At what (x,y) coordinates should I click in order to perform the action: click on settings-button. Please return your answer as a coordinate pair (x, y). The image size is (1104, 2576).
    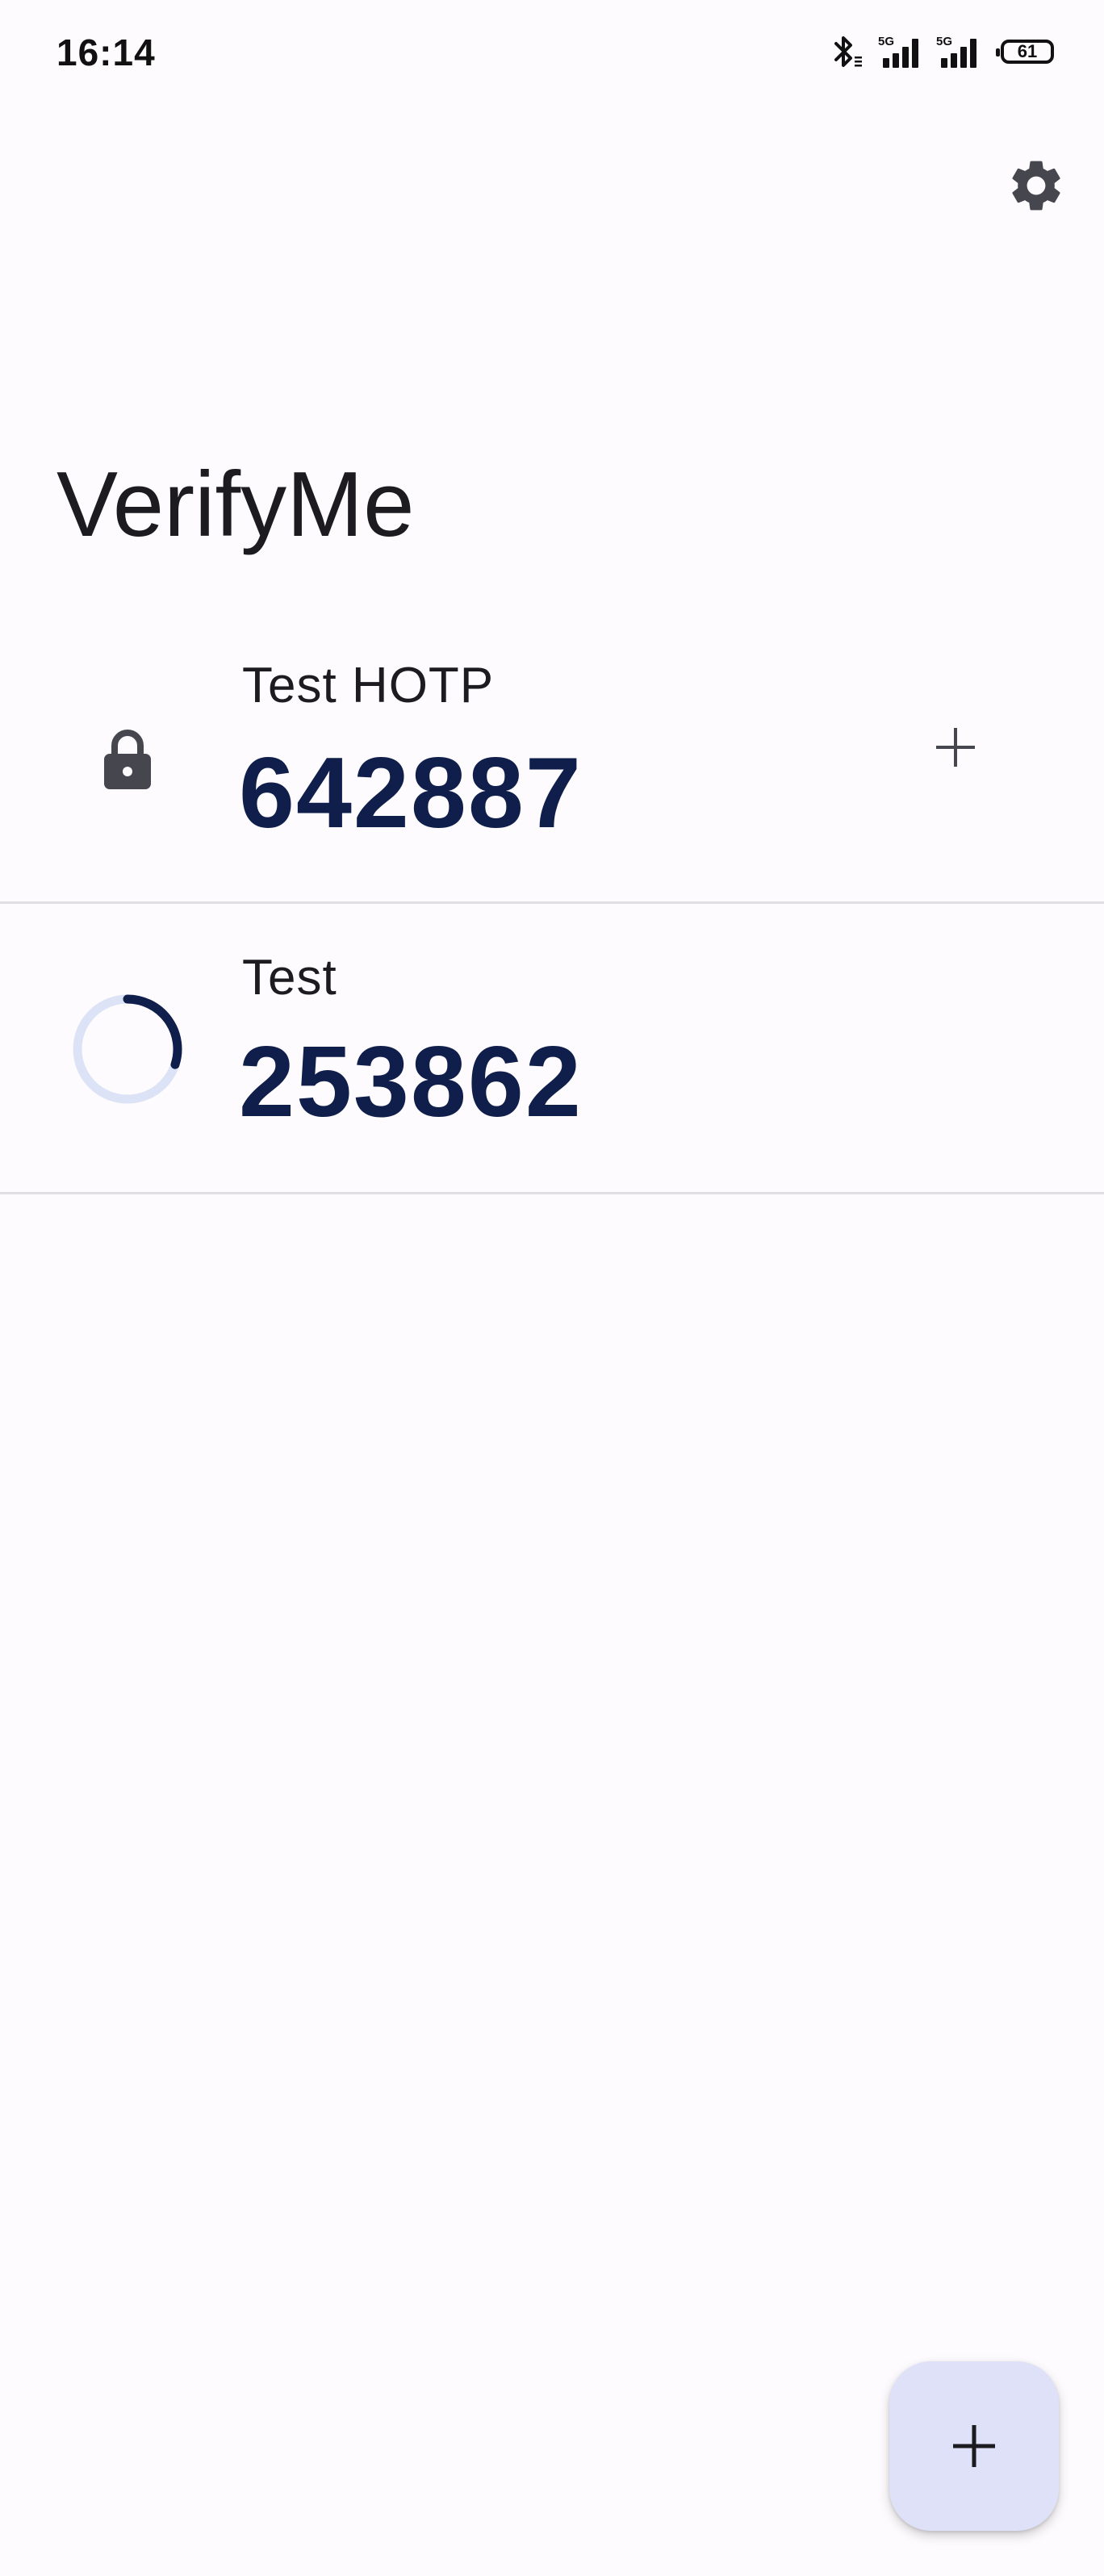
    Looking at the image, I should click on (1036, 185).